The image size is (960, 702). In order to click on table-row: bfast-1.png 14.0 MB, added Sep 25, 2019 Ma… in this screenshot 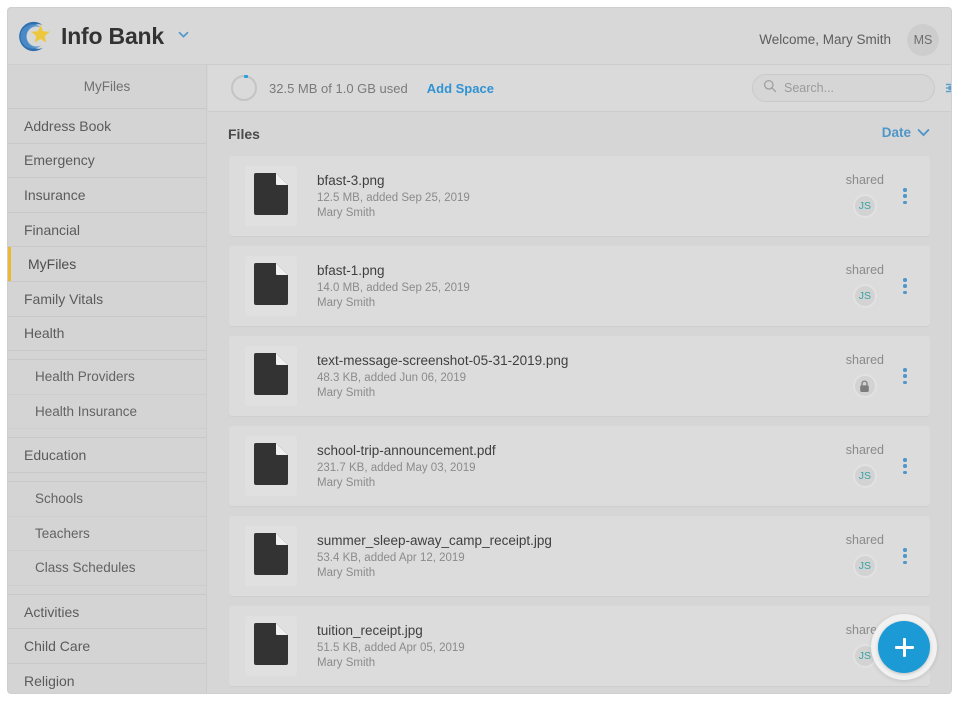, I will do `click(579, 286)`.